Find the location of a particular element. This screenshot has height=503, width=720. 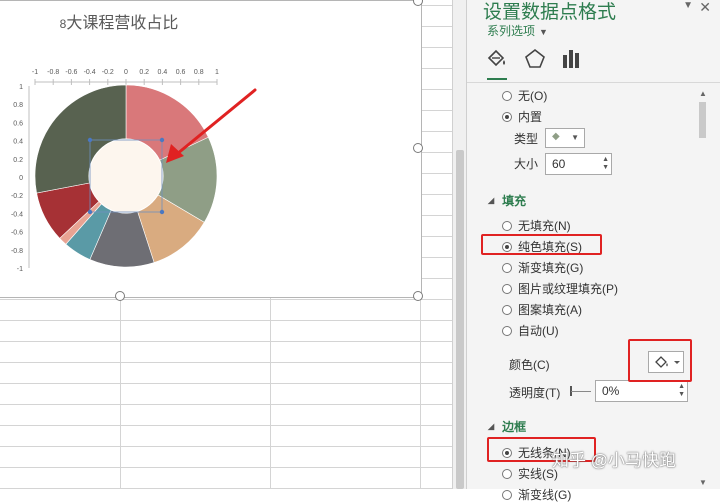

bar-chart-icon is located at coordinates (571, 59).